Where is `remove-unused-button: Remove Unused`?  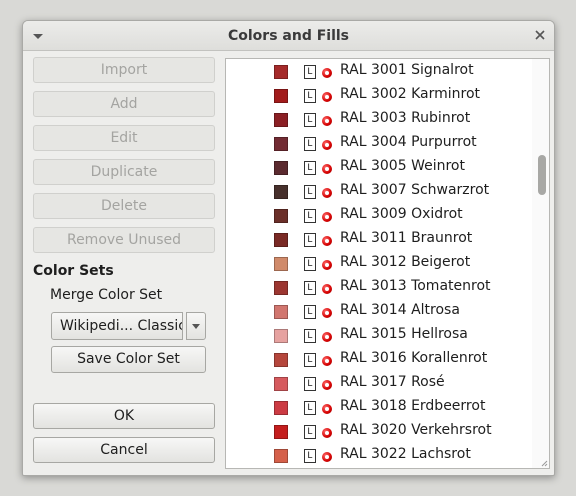
remove-unused-button: Remove Unused is located at coordinates (124, 240).